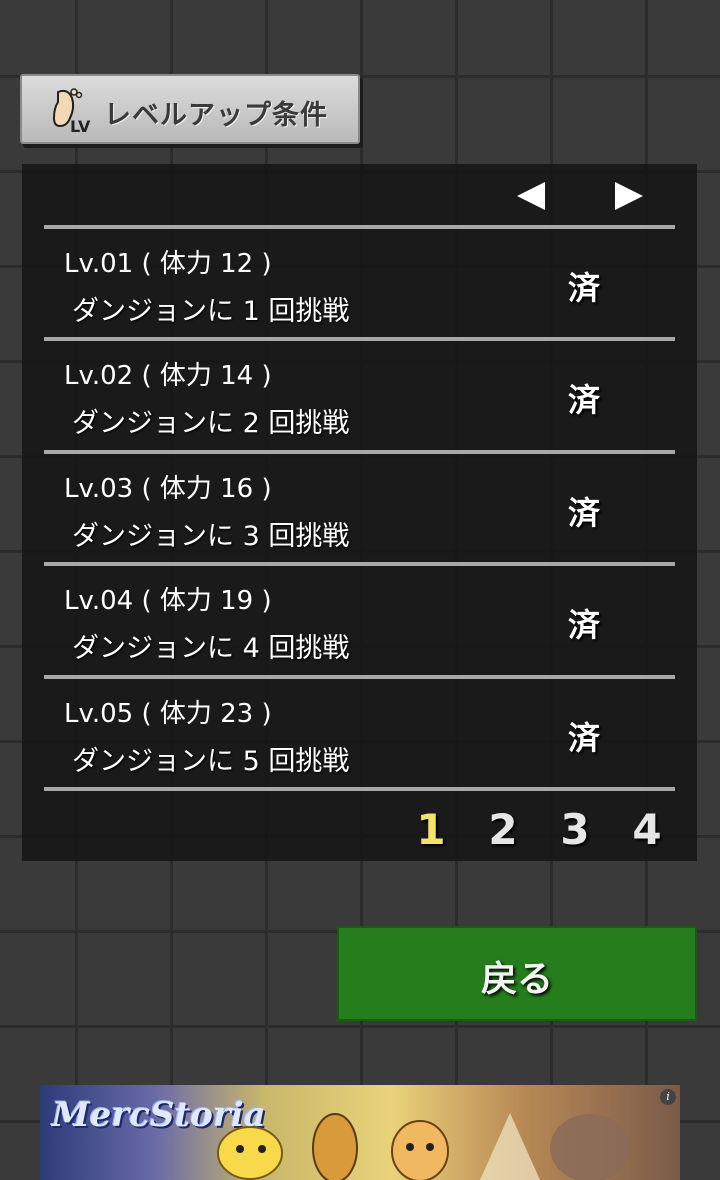 The height and width of the screenshot is (1180, 720). Describe the element at coordinates (516, 979) in the screenshot. I see `back-button-label: 戻る` at that location.